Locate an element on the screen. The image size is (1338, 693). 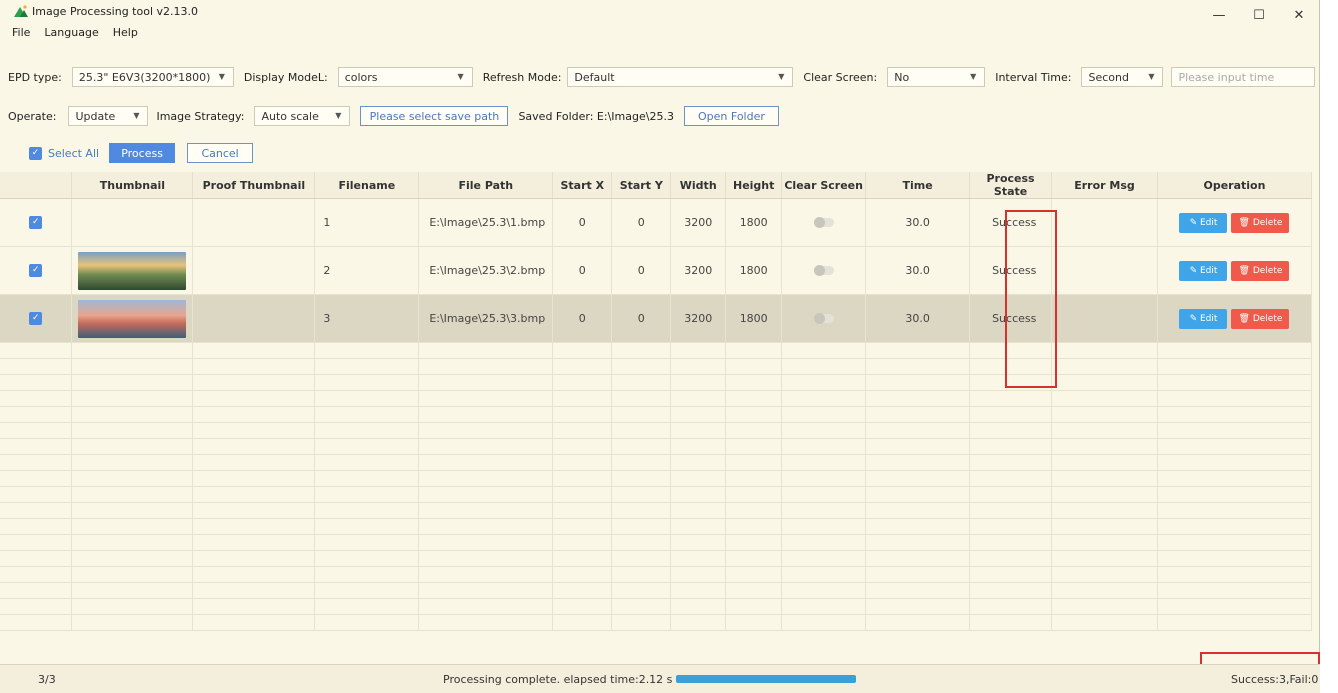
col-header-height: Height is located at coordinates (754, 185).